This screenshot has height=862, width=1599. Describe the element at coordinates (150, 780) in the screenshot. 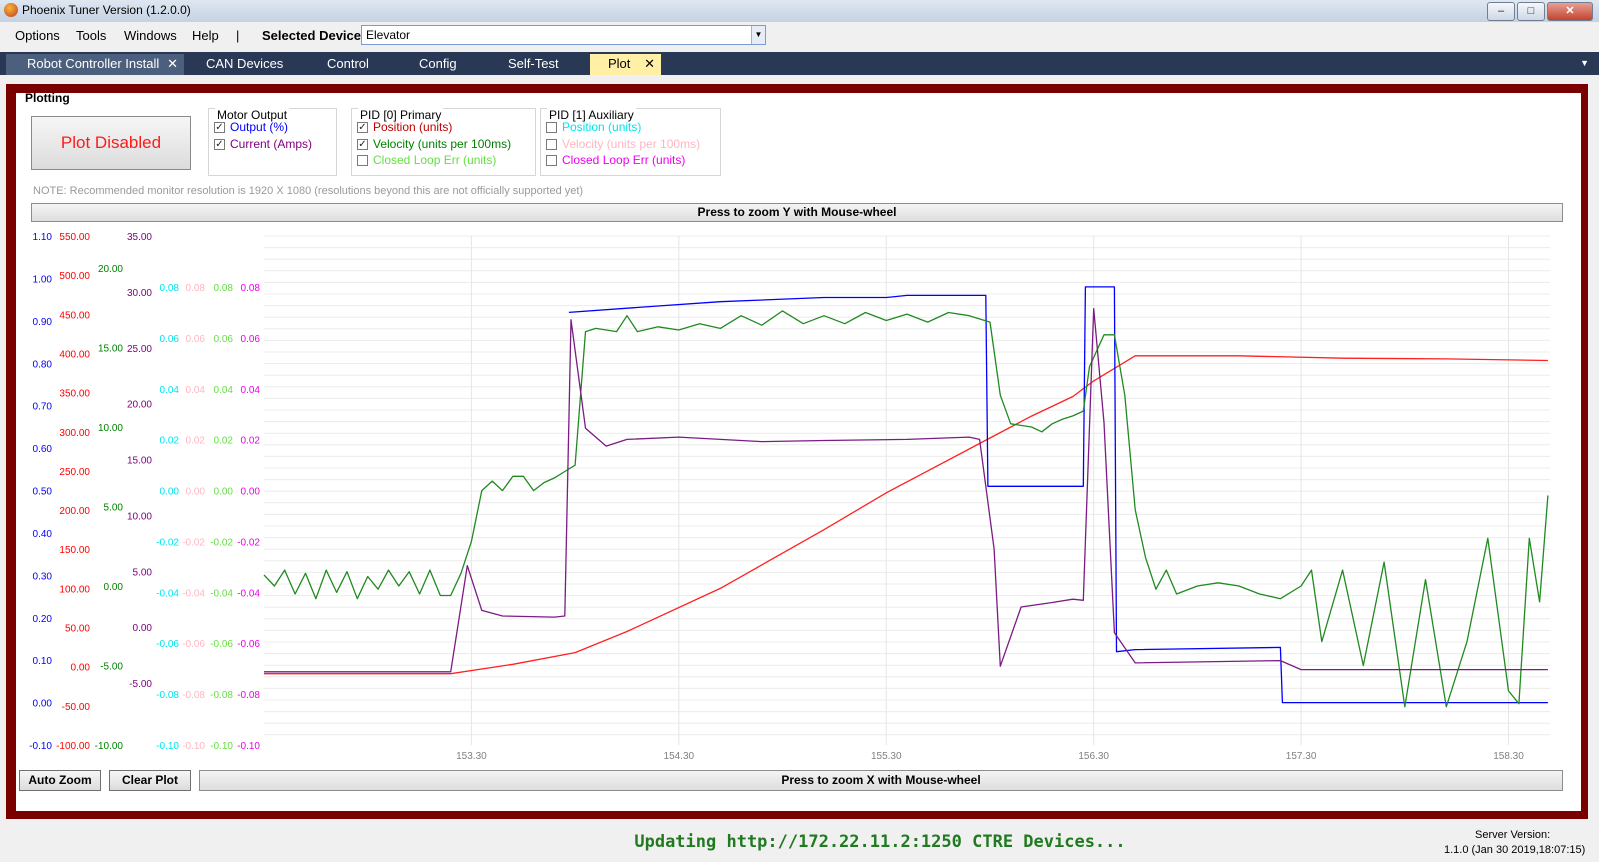

I see `clear-plot-button: Clear Plot` at that location.